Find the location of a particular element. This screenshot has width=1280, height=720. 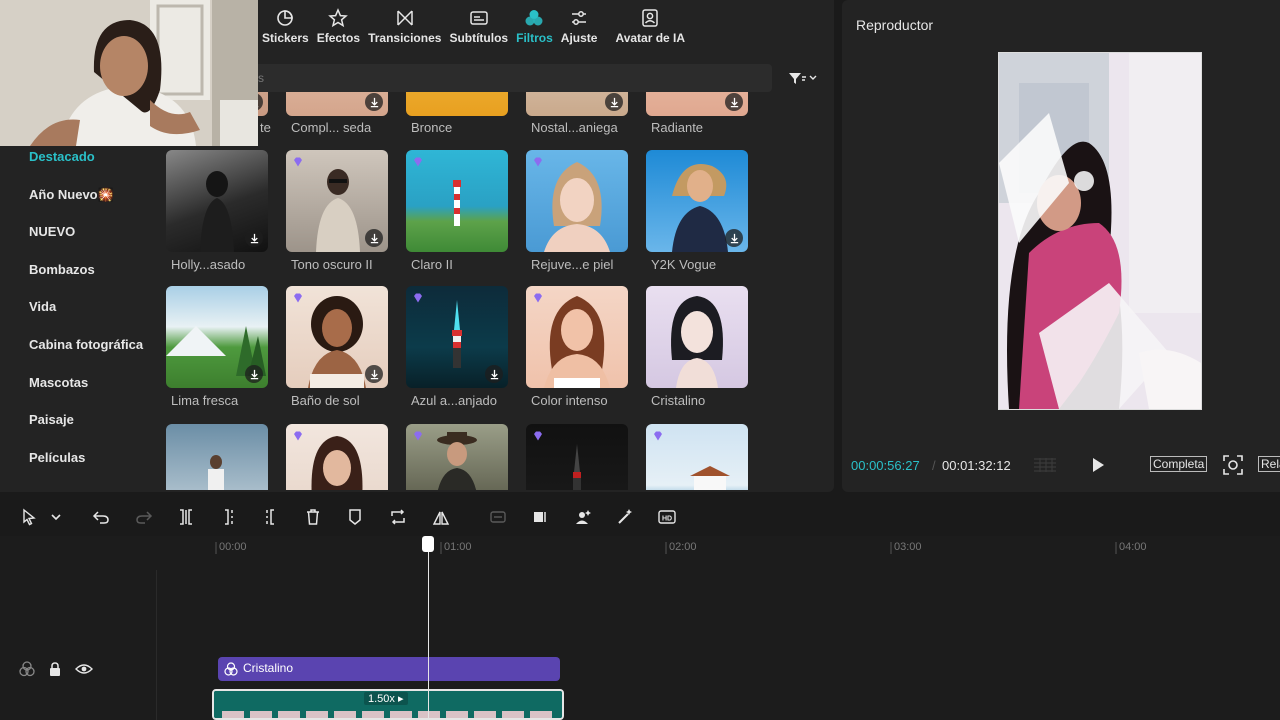

tab-adjust: Ajuste is located at coordinates (579, 26).